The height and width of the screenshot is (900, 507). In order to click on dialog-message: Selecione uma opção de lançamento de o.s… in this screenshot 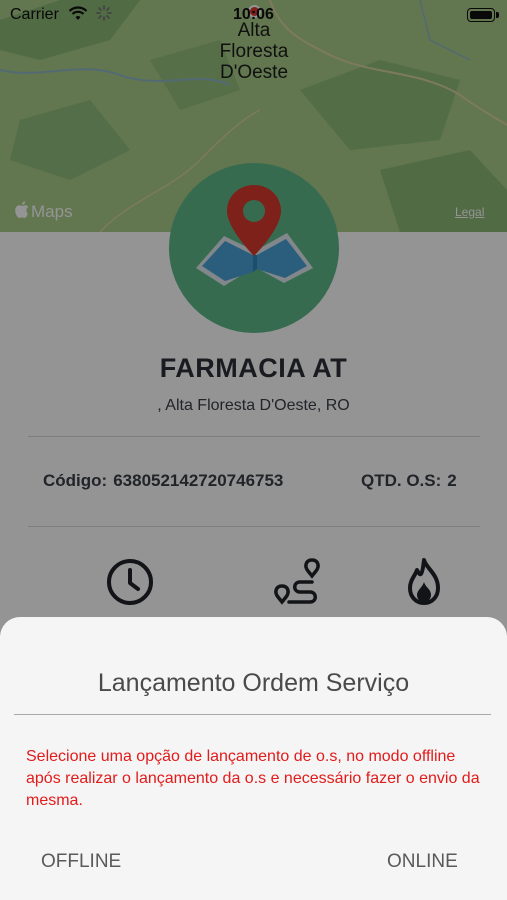, I will do `click(253, 778)`.